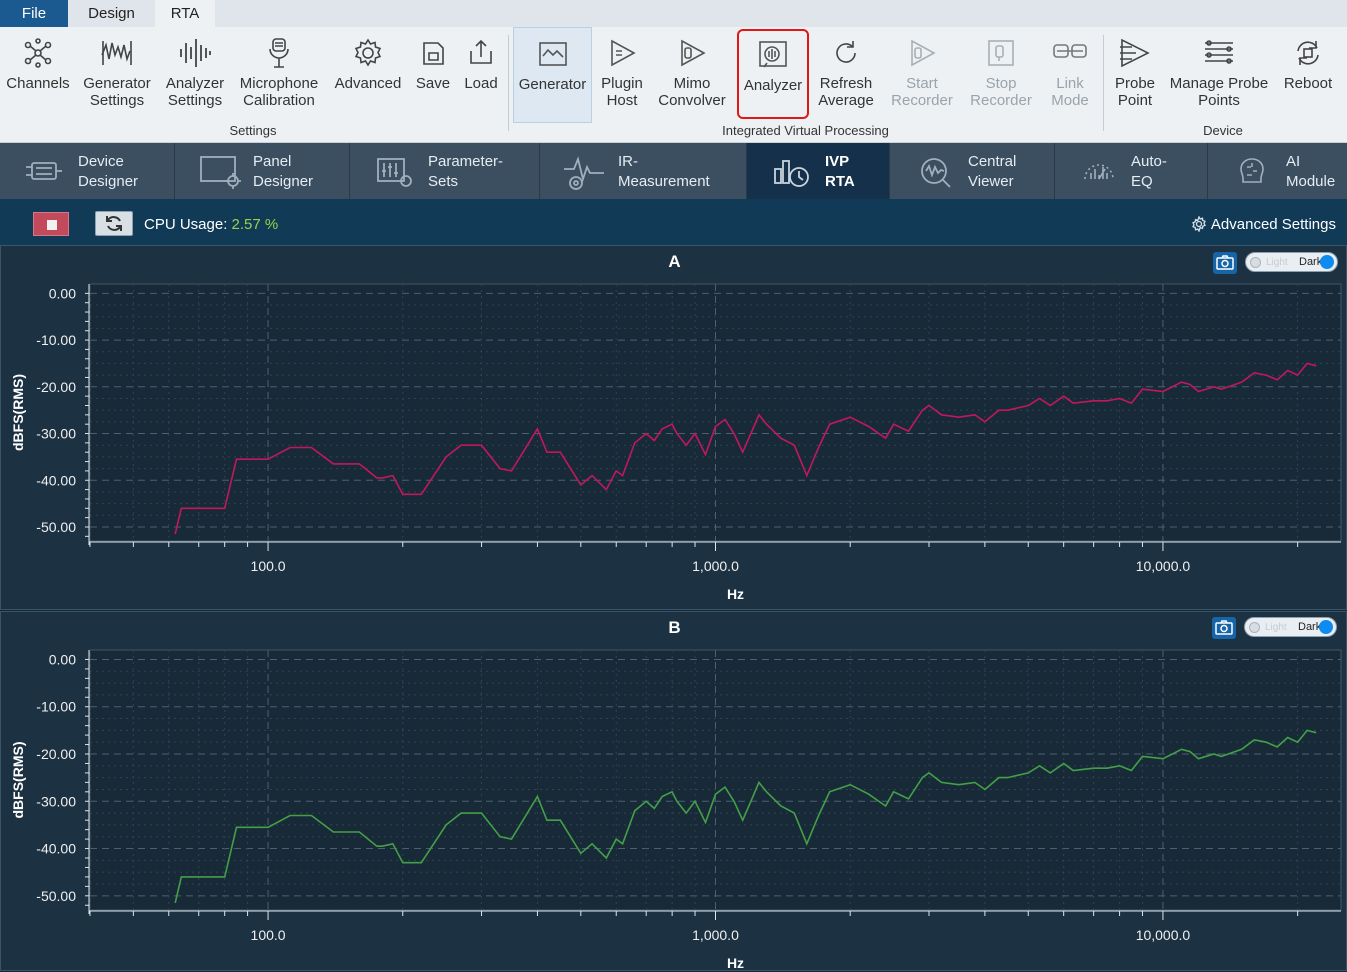 This screenshot has width=1347, height=972. I want to click on ai-module-icon, so click(1252, 170).